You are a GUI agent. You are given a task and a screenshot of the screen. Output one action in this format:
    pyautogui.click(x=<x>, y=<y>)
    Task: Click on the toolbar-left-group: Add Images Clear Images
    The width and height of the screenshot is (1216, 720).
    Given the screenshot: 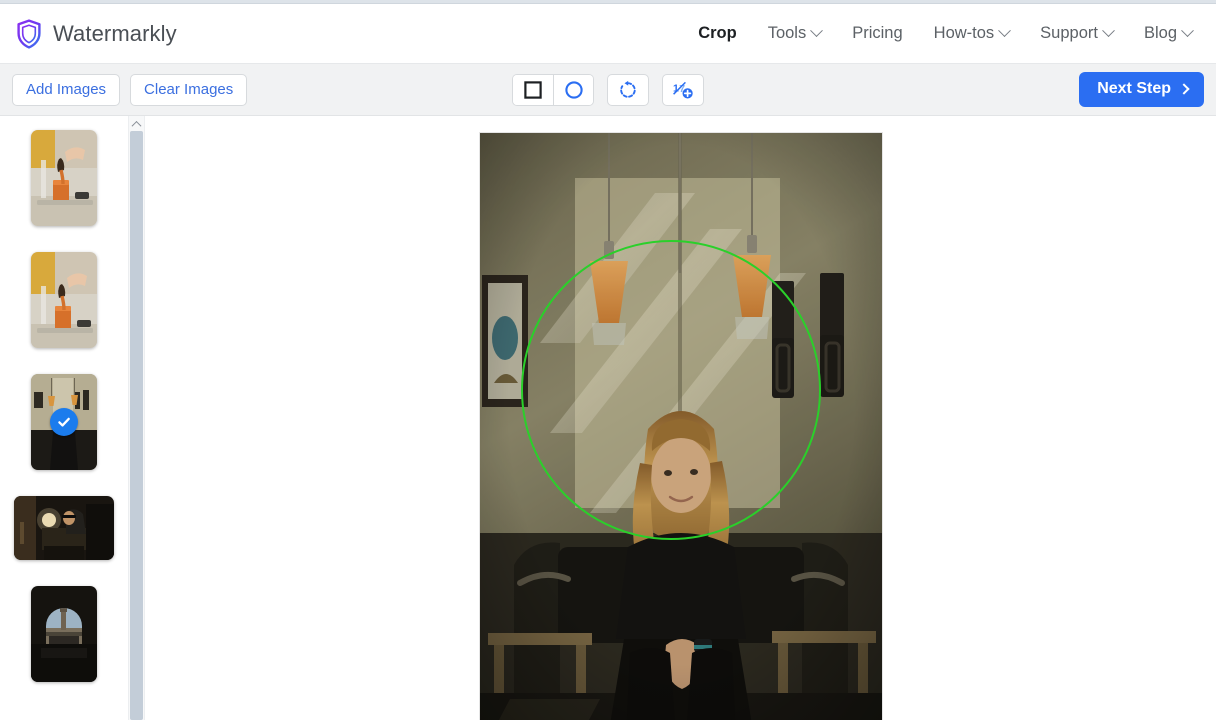 What is the action you would take?
    pyautogui.click(x=130, y=89)
    